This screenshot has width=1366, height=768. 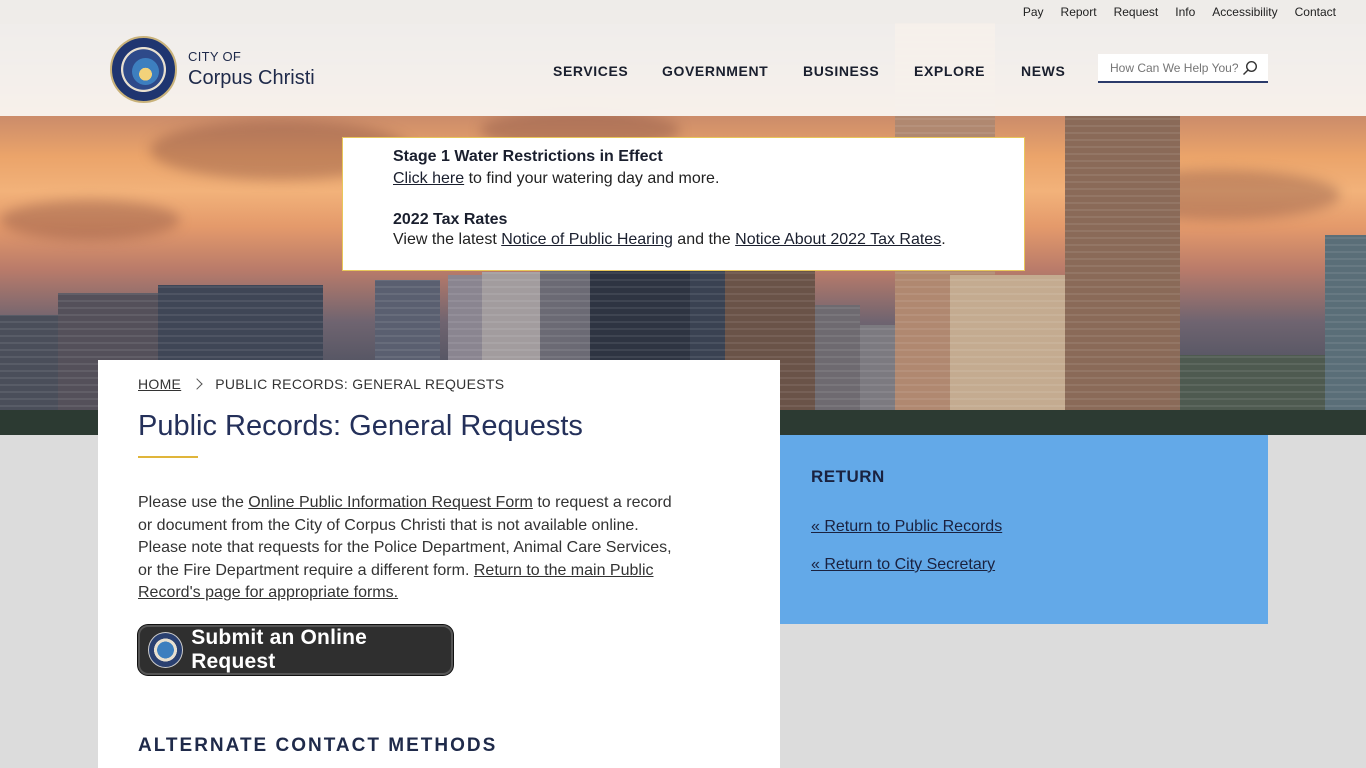 What do you see at coordinates (1136, 12) in the screenshot?
I see `utility-link-request: Request` at bounding box center [1136, 12].